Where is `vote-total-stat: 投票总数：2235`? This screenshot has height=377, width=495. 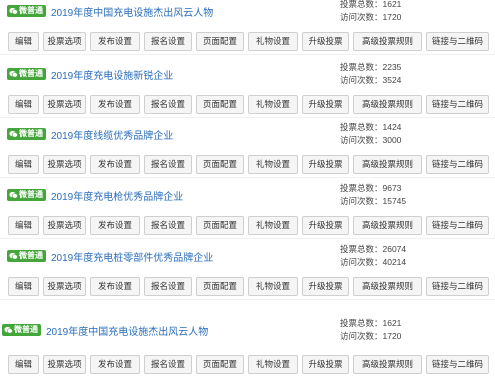 vote-total-stat: 投票总数：2235 is located at coordinates (371, 67).